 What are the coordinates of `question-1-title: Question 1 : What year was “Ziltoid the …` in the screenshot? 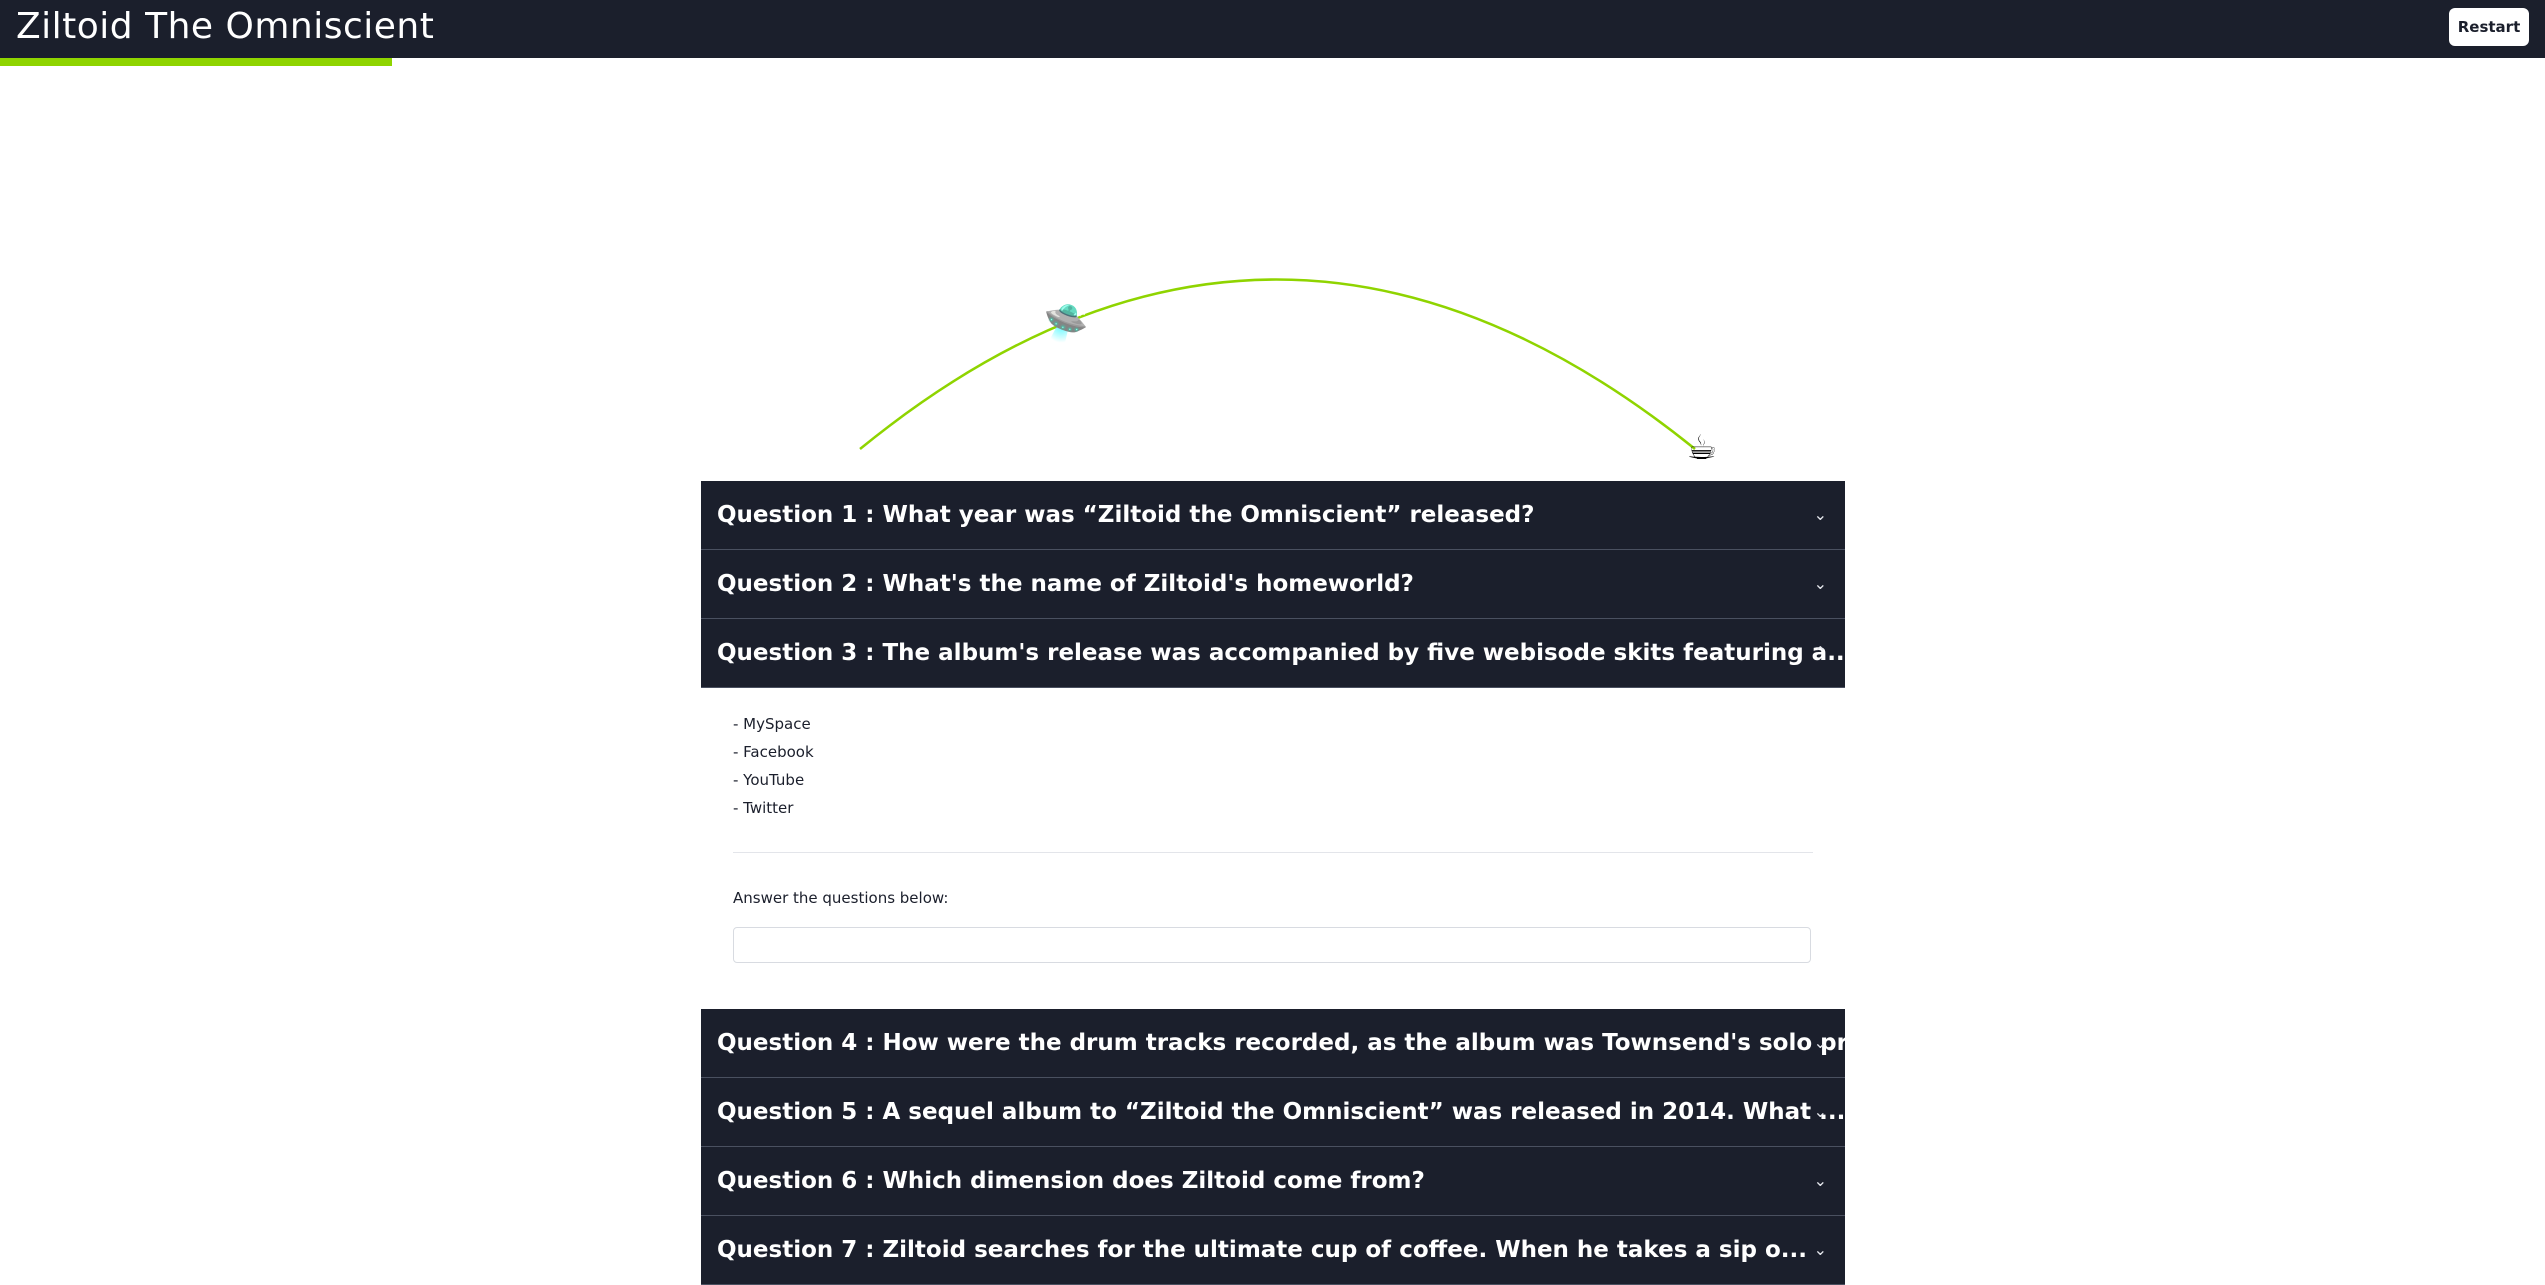 It's located at (1126, 515).